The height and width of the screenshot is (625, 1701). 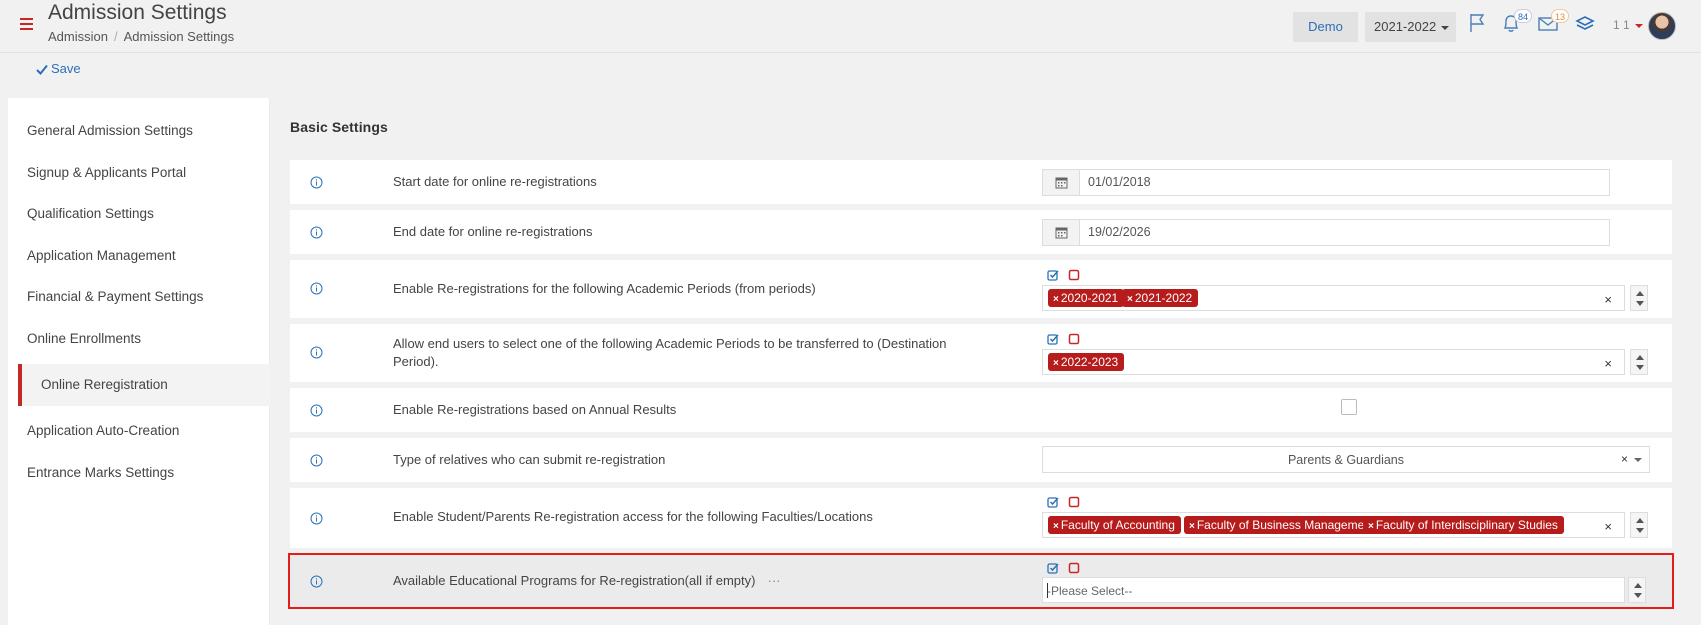 I want to click on sidebar-item-application-auto-creation: Application Auto-Creation, so click(x=139, y=431).